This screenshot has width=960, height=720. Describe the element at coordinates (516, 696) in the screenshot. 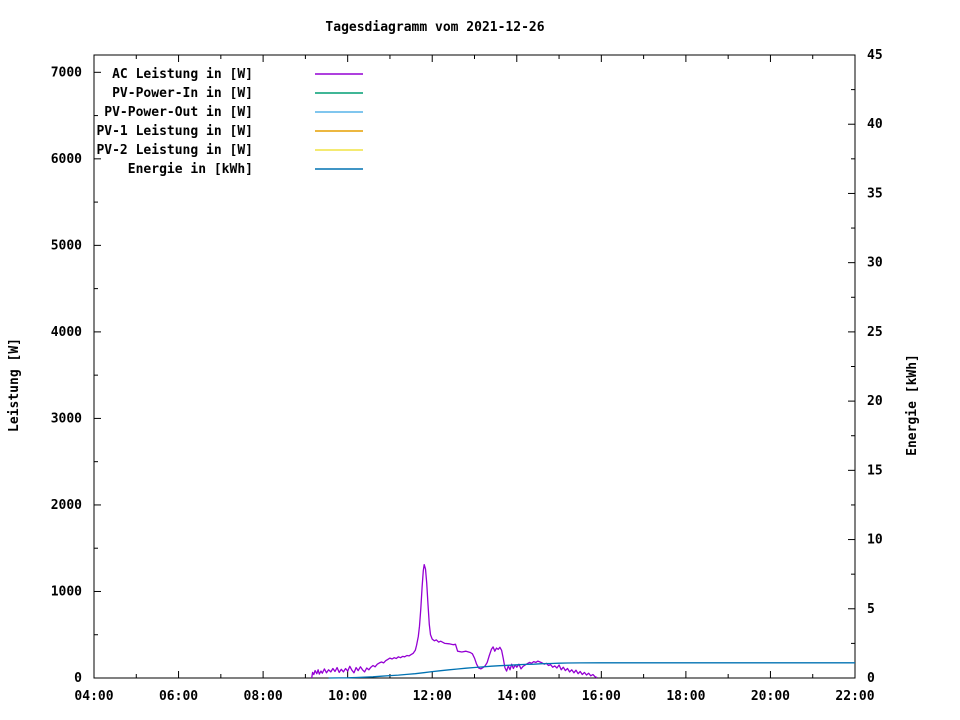

I see `x-tick-label: 14:00` at that location.